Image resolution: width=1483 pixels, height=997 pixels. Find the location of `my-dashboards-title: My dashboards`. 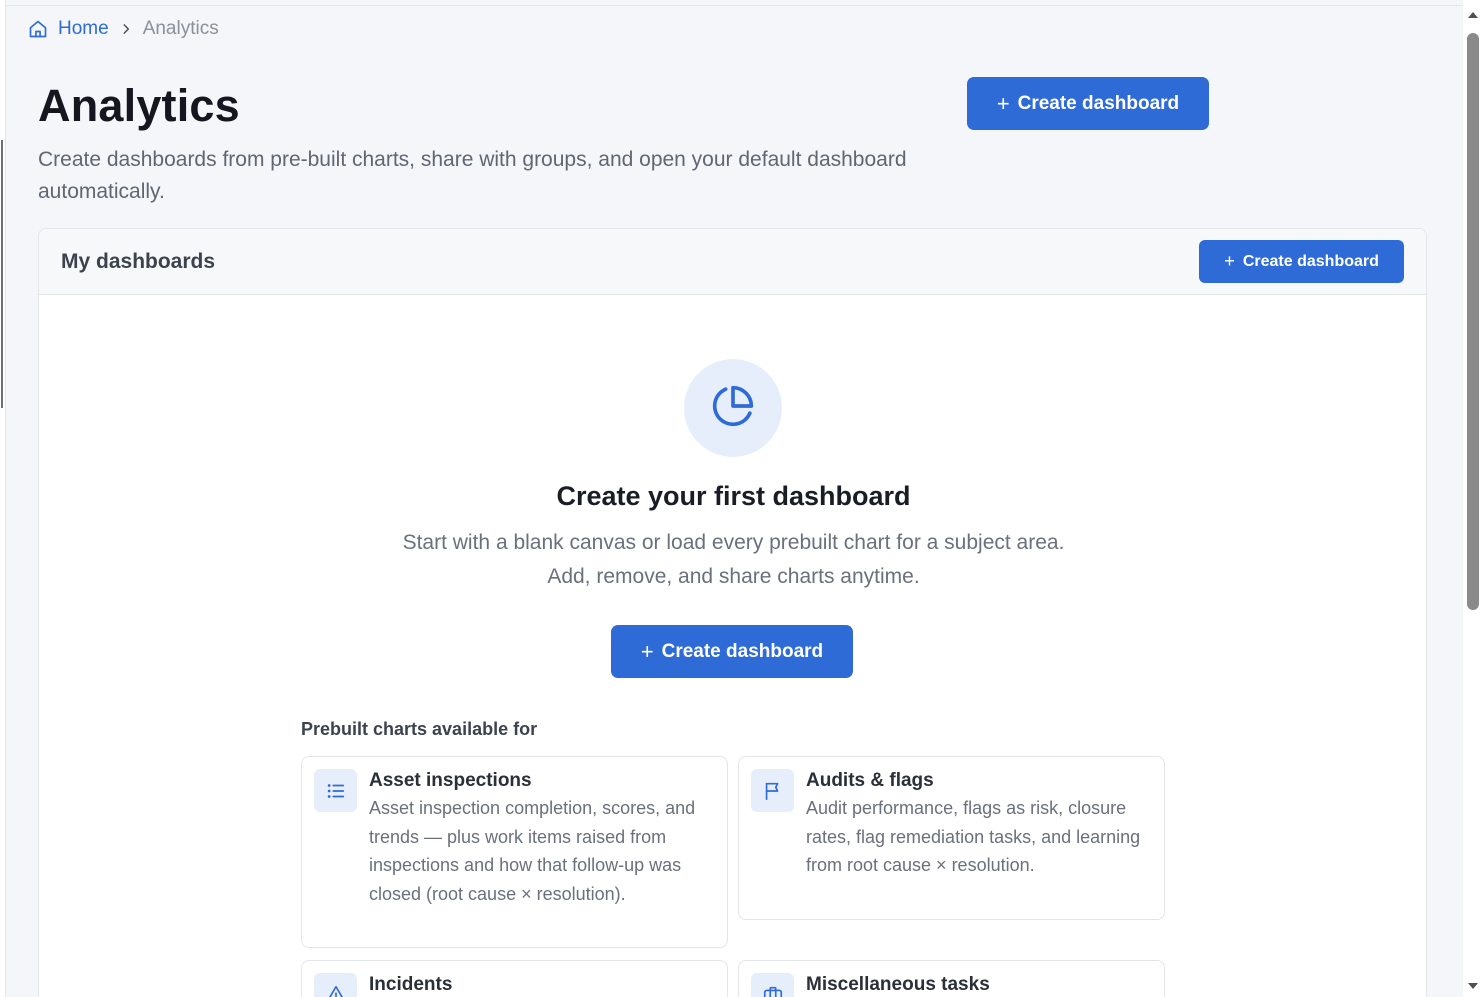

my-dashboards-title: My dashboards is located at coordinates (138, 261).